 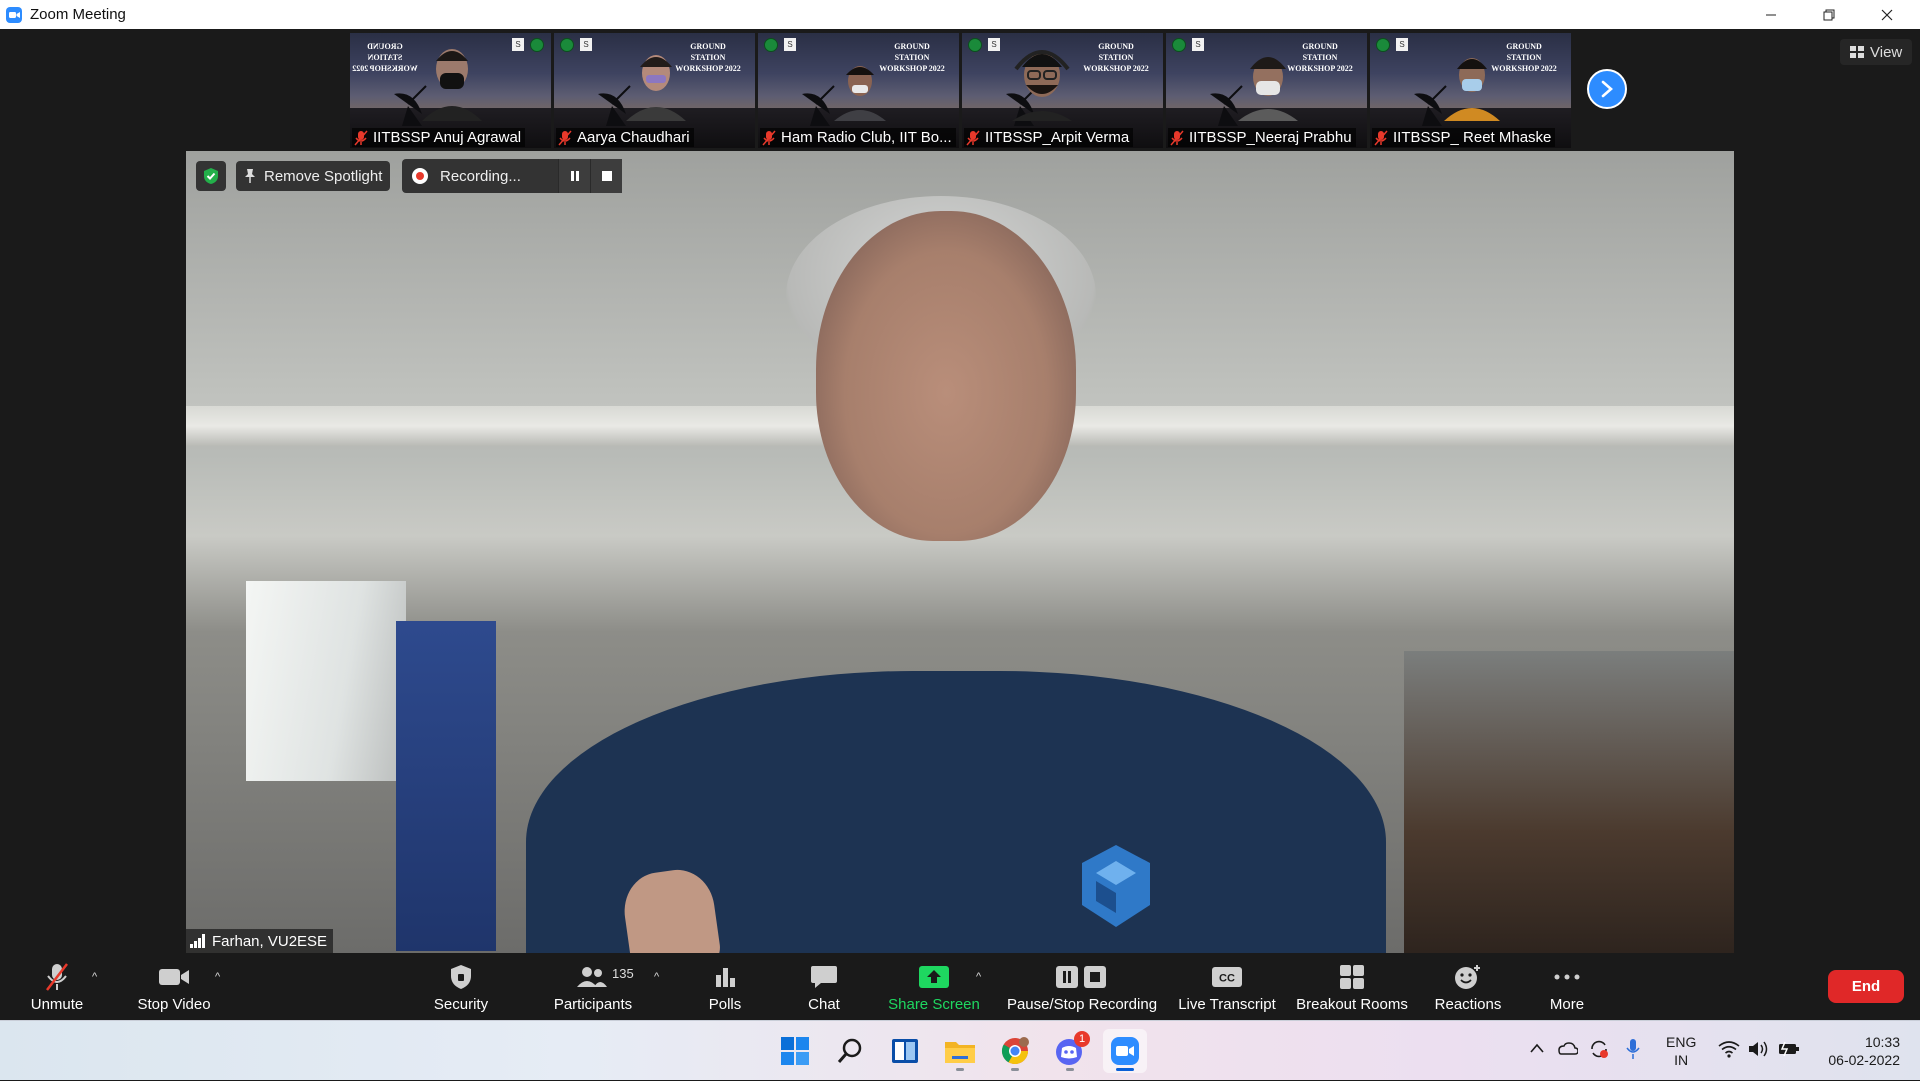 What do you see at coordinates (1082, 1039) in the screenshot?
I see `discord-notification-badge: 1` at bounding box center [1082, 1039].